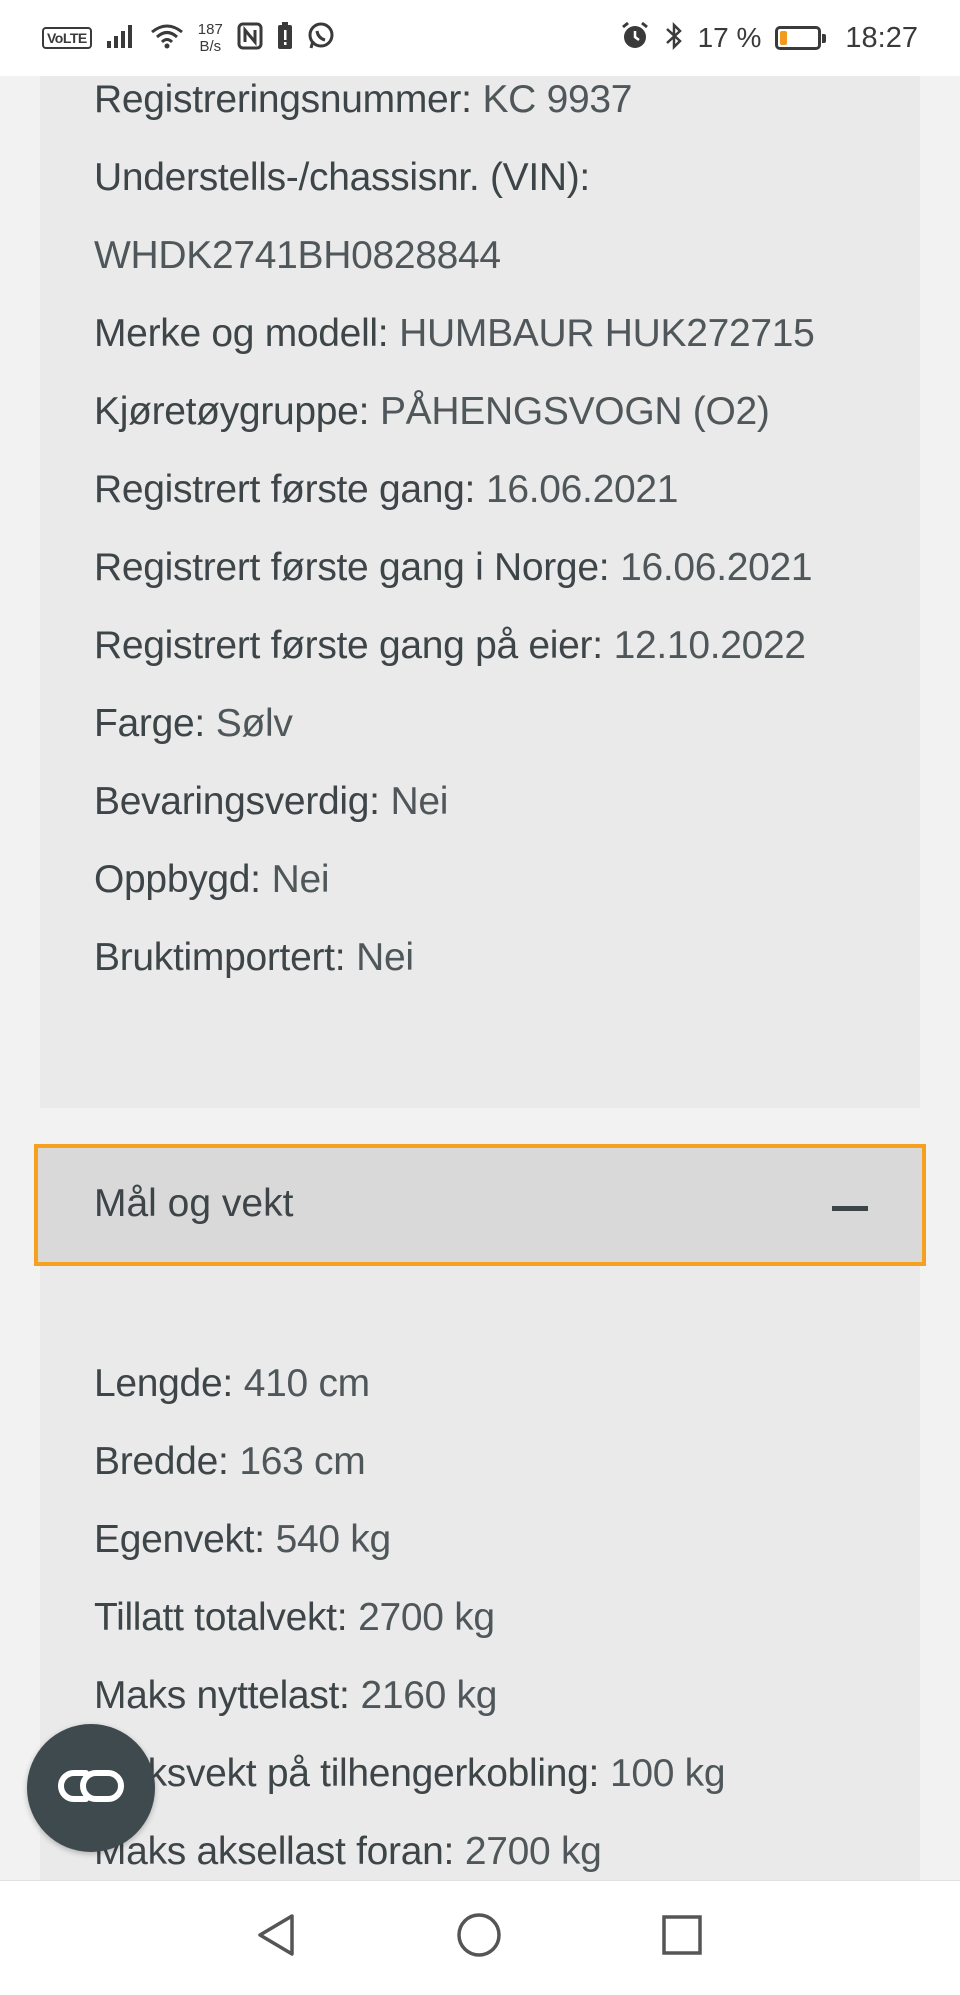 The width and height of the screenshot is (960, 1995). What do you see at coordinates (221, 1617) in the screenshot?
I see `dimension-row-label: Tillatt totalvekt:` at bounding box center [221, 1617].